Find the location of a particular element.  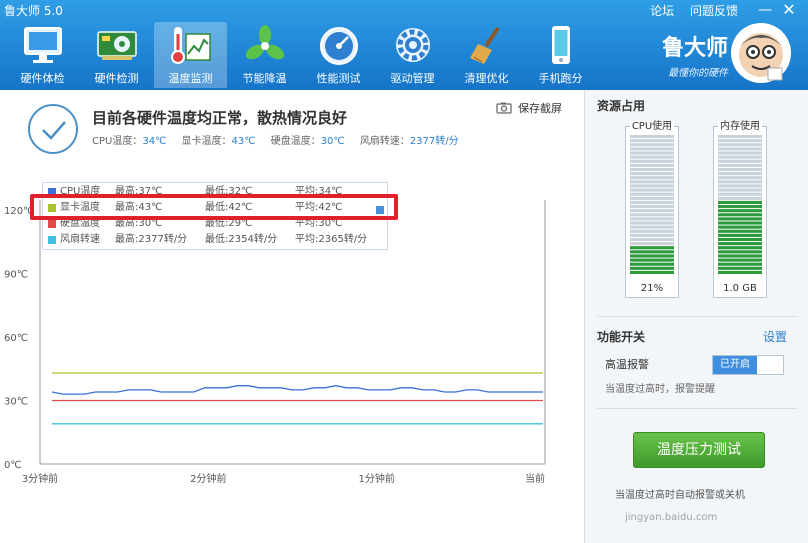

memory-usage-value: 1.0 GB is located at coordinates (740, 288).